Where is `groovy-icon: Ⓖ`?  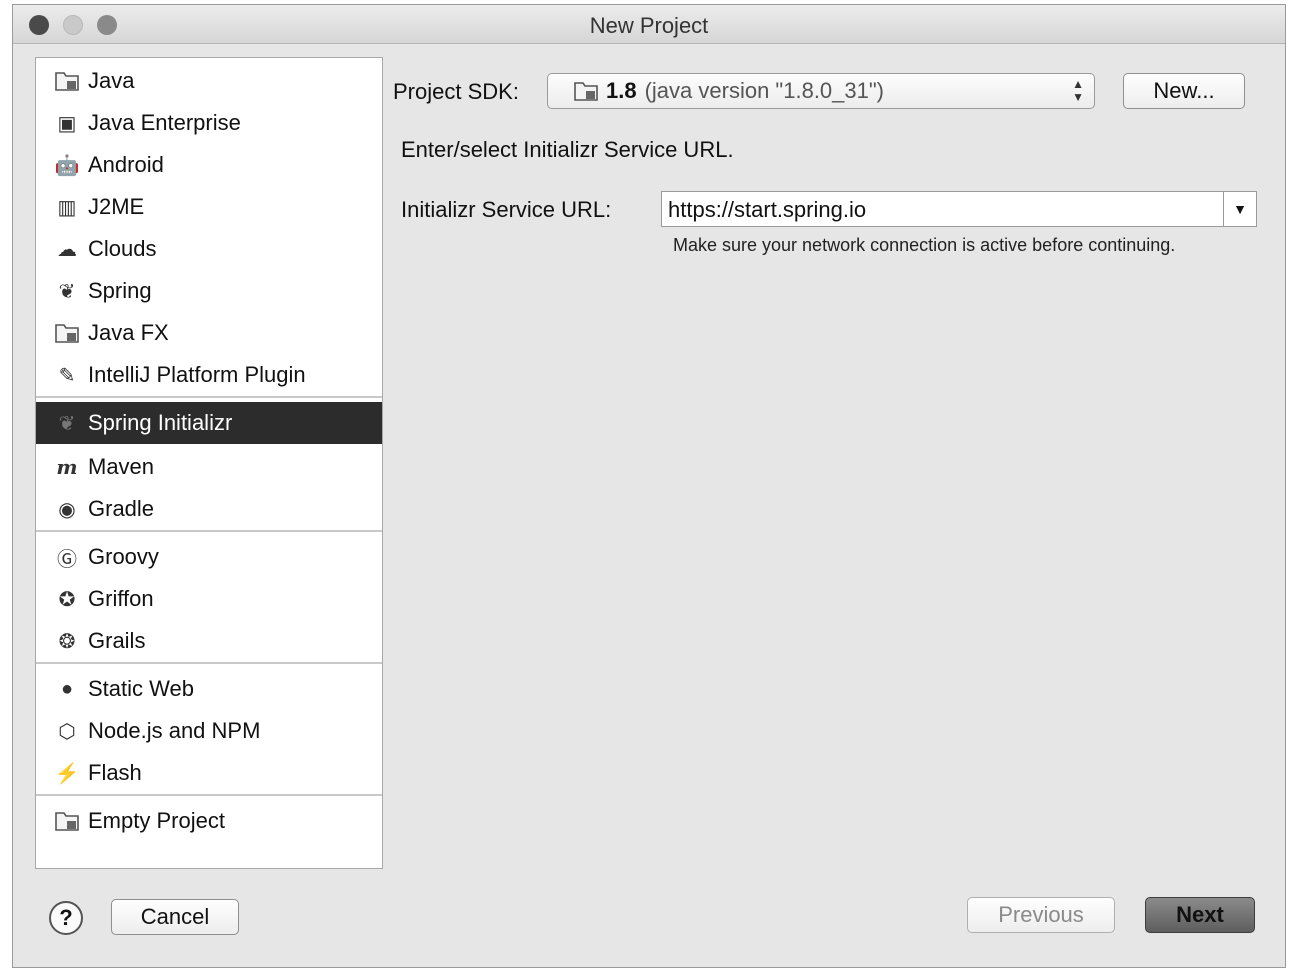 groovy-icon: Ⓖ is located at coordinates (67, 559).